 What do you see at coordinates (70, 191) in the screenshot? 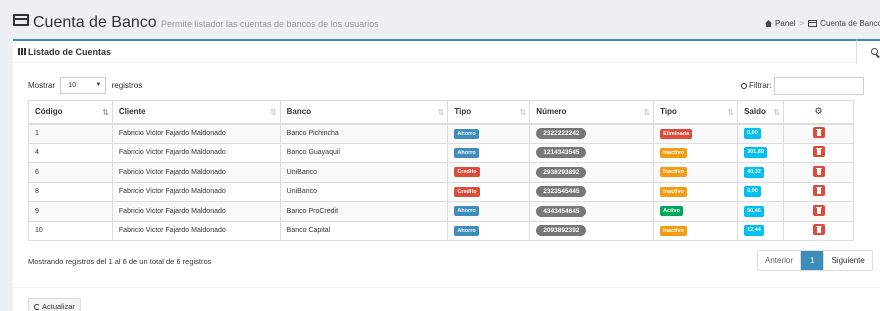
I see `cell-codigo: 8` at bounding box center [70, 191].